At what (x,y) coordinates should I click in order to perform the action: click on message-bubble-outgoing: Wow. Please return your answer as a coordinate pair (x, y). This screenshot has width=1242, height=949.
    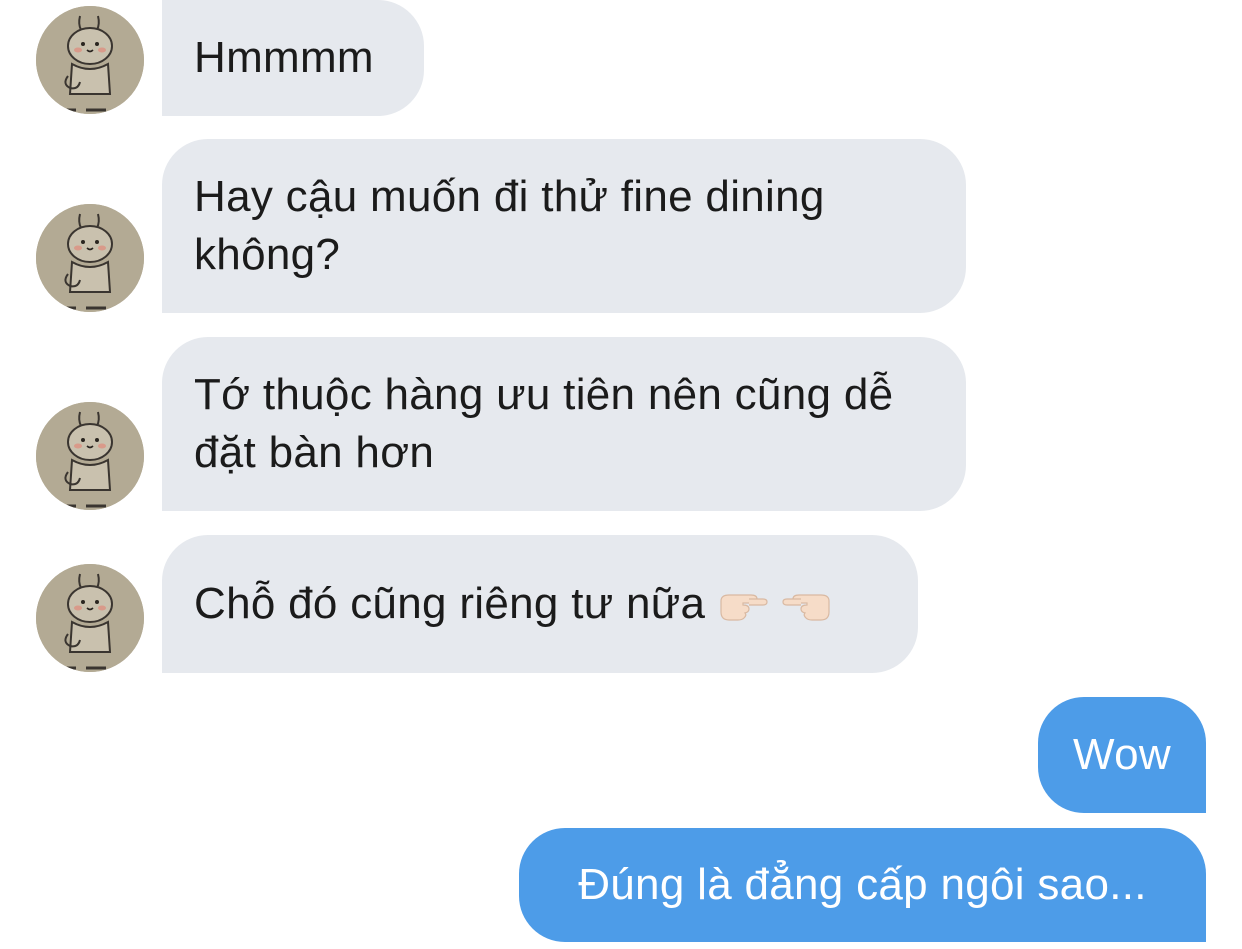
    Looking at the image, I should click on (1122, 755).